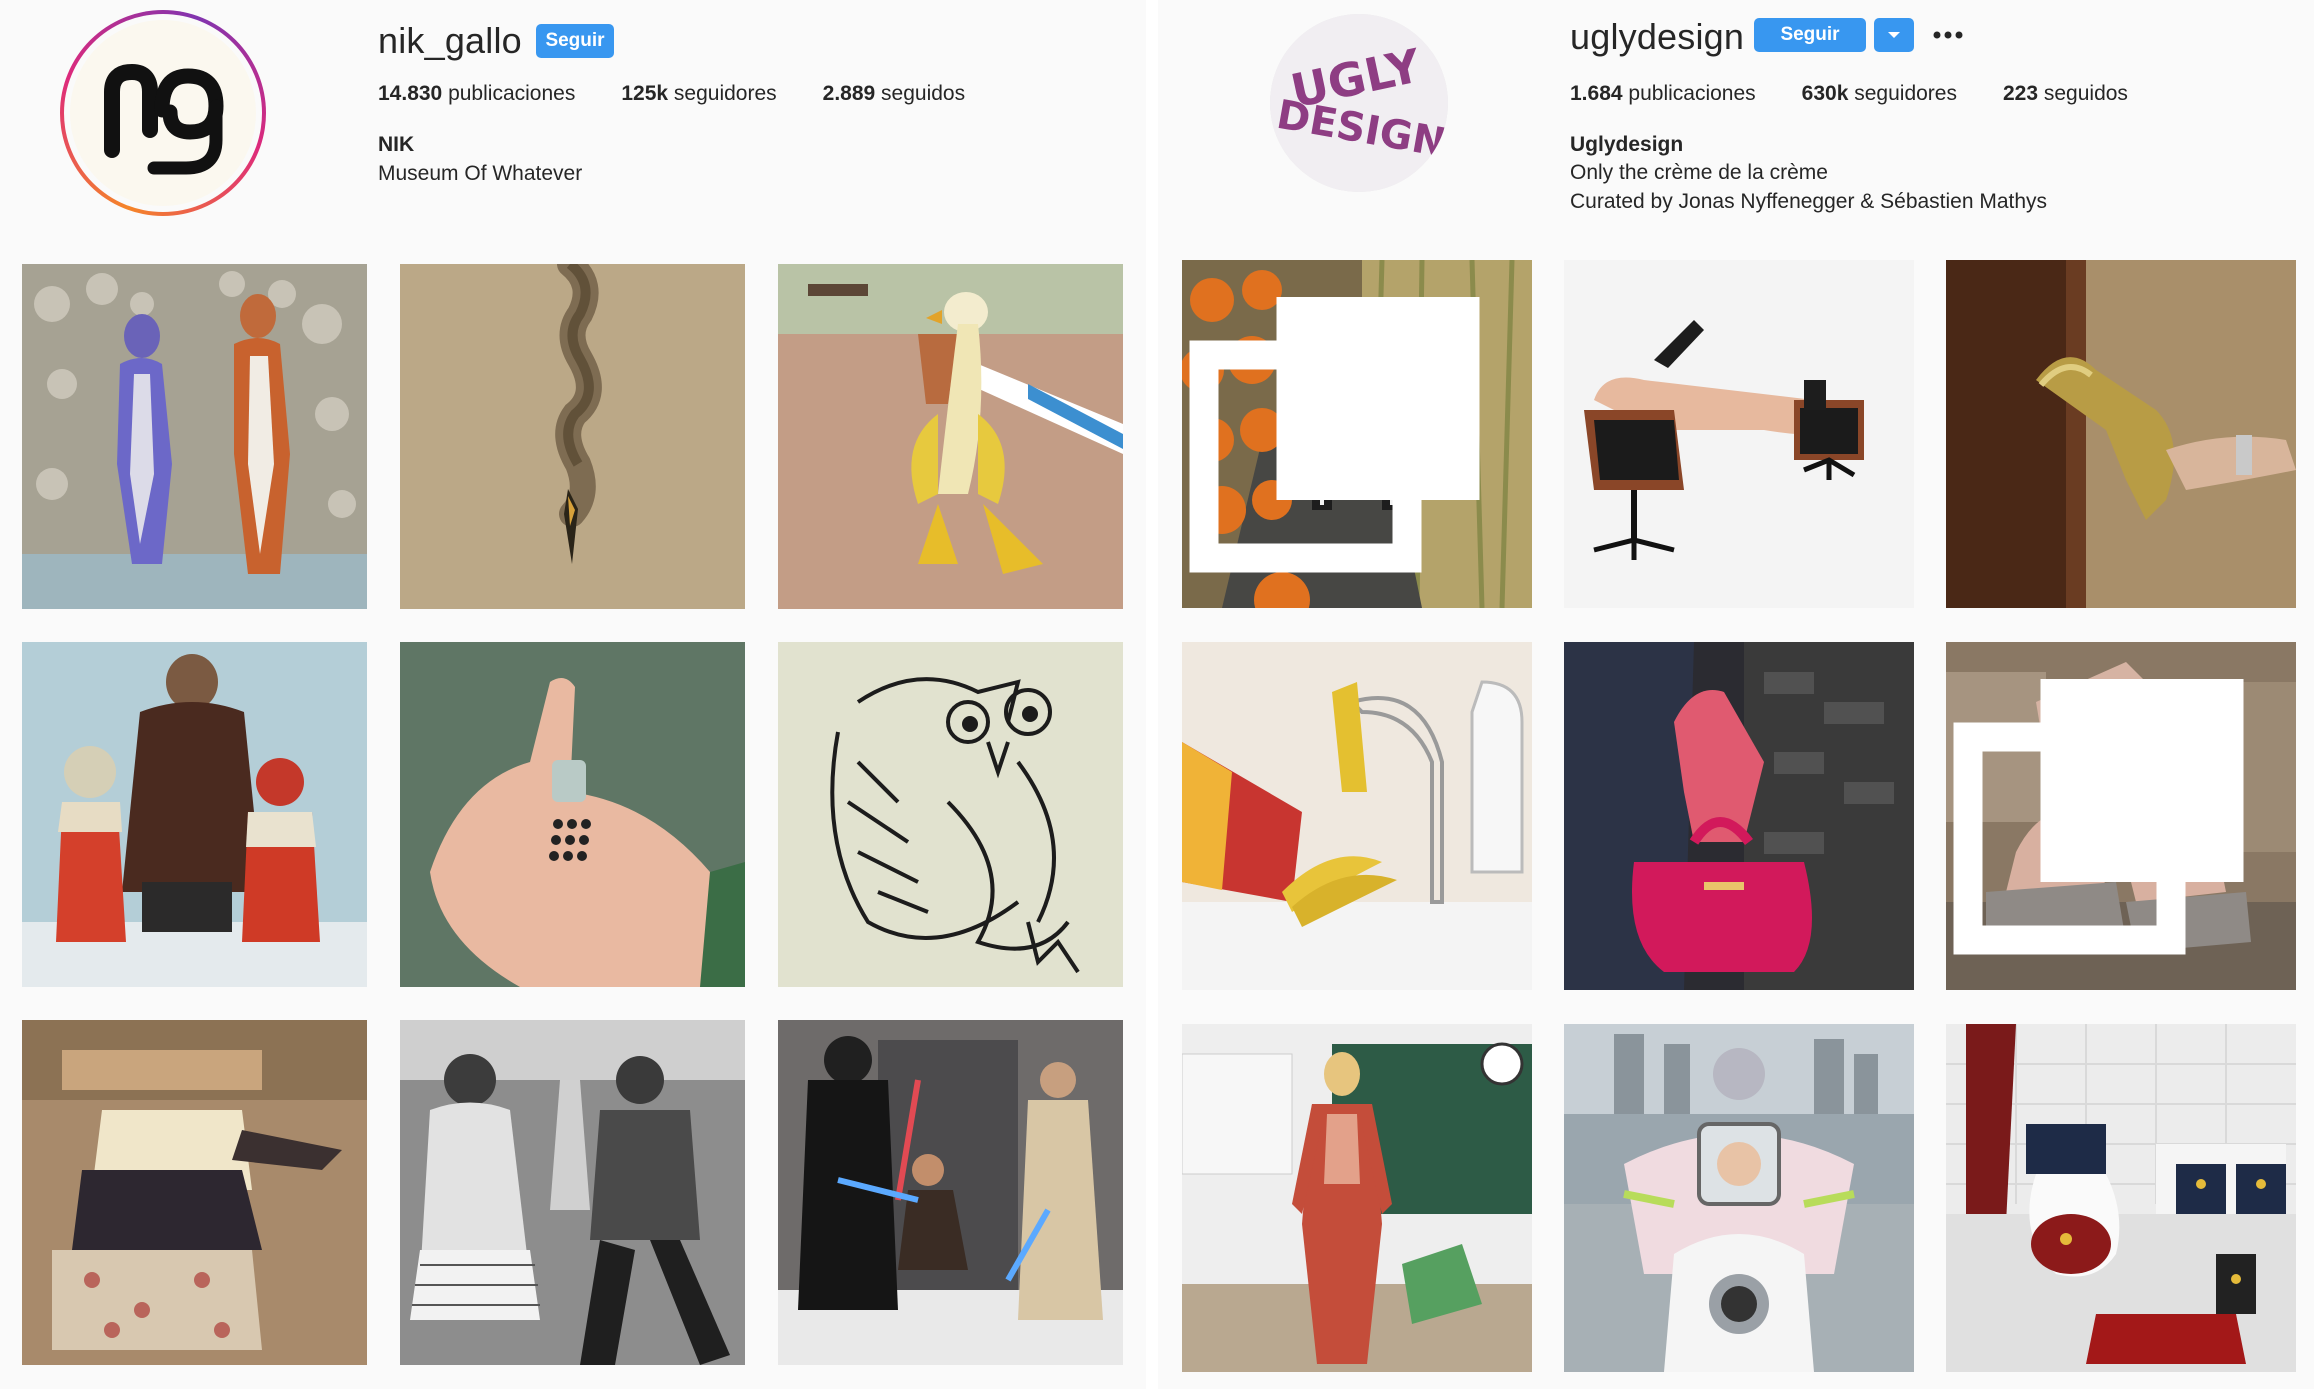 This screenshot has width=2314, height=1389. I want to click on profile-avatar: UGLY DESIGN, so click(1359, 103).